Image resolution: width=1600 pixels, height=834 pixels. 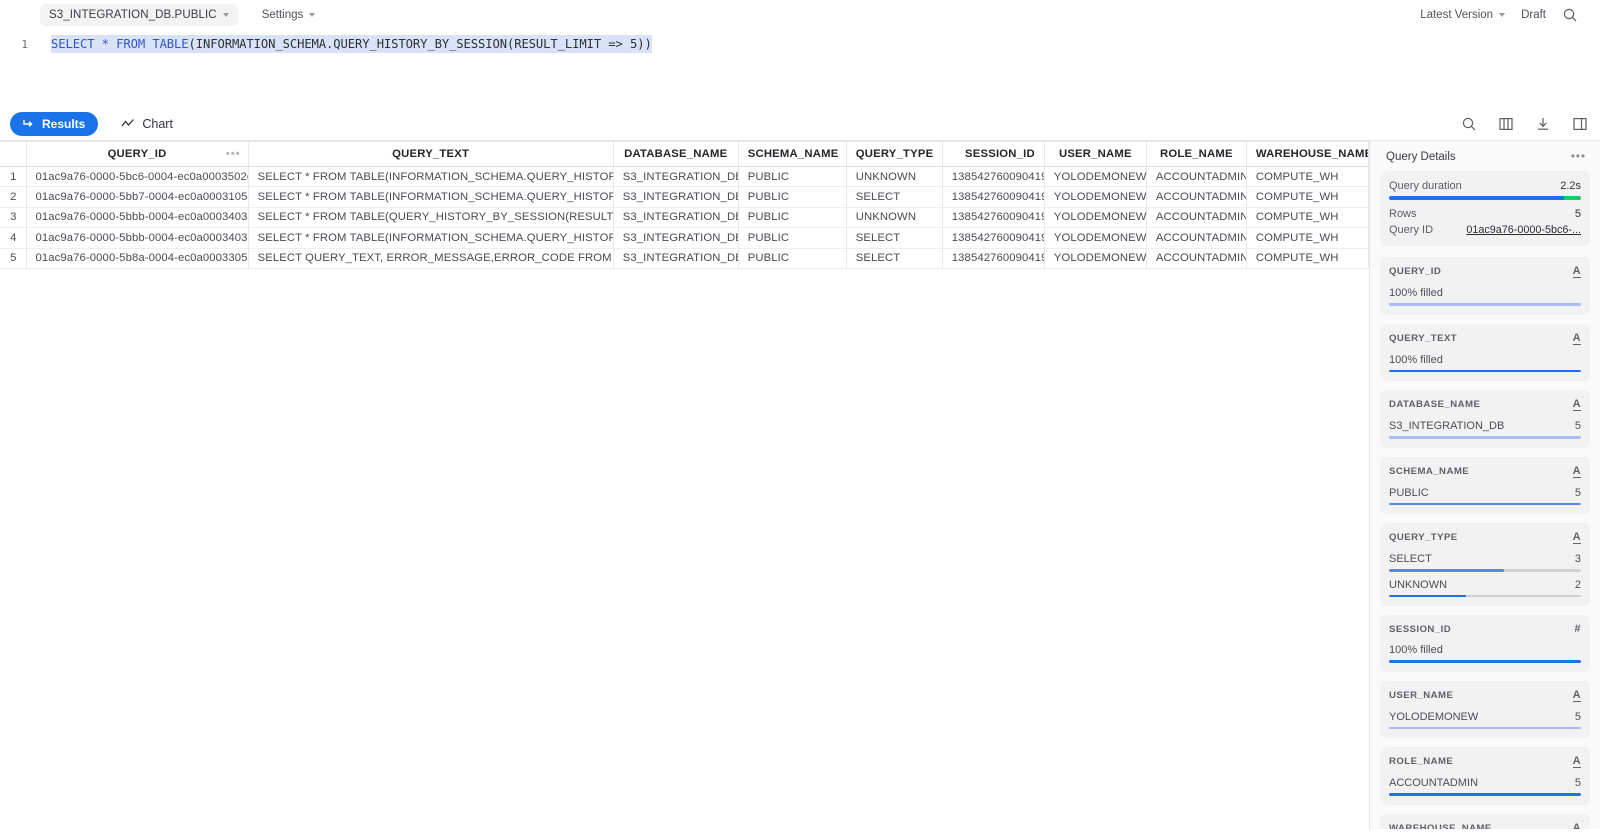 I want to click on cell-query-id: 01ac9a76-0000-5bbb-0004-ec0a00034032, so click(x=137, y=238).